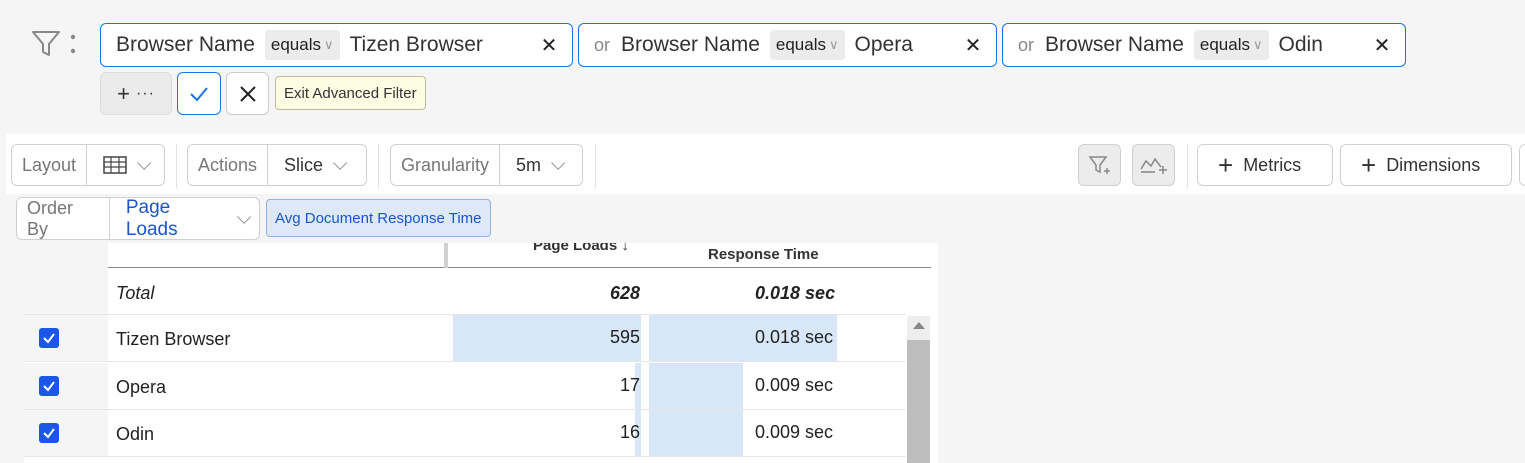 This screenshot has width=1525, height=463. Describe the element at coordinates (581, 248) in the screenshot. I see `column-header-page-loads: Page Loads ↓` at that location.